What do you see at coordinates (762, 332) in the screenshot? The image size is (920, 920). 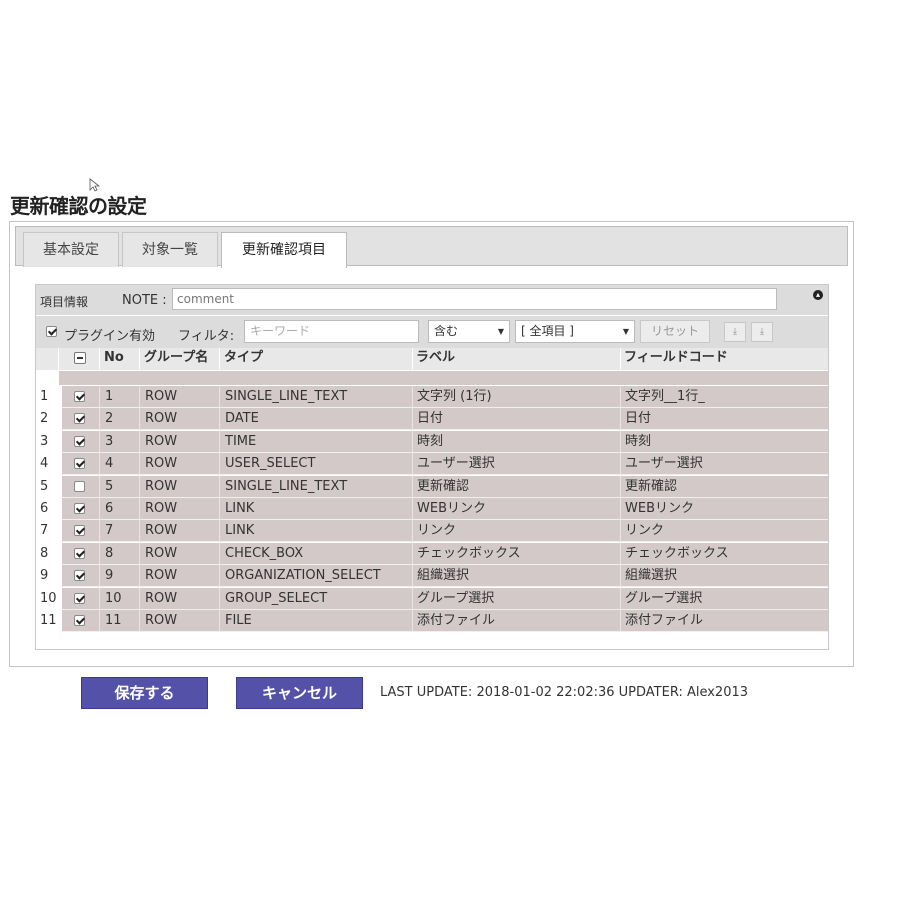 I see `move-bottom-icon: ⤓` at bounding box center [762, 332].